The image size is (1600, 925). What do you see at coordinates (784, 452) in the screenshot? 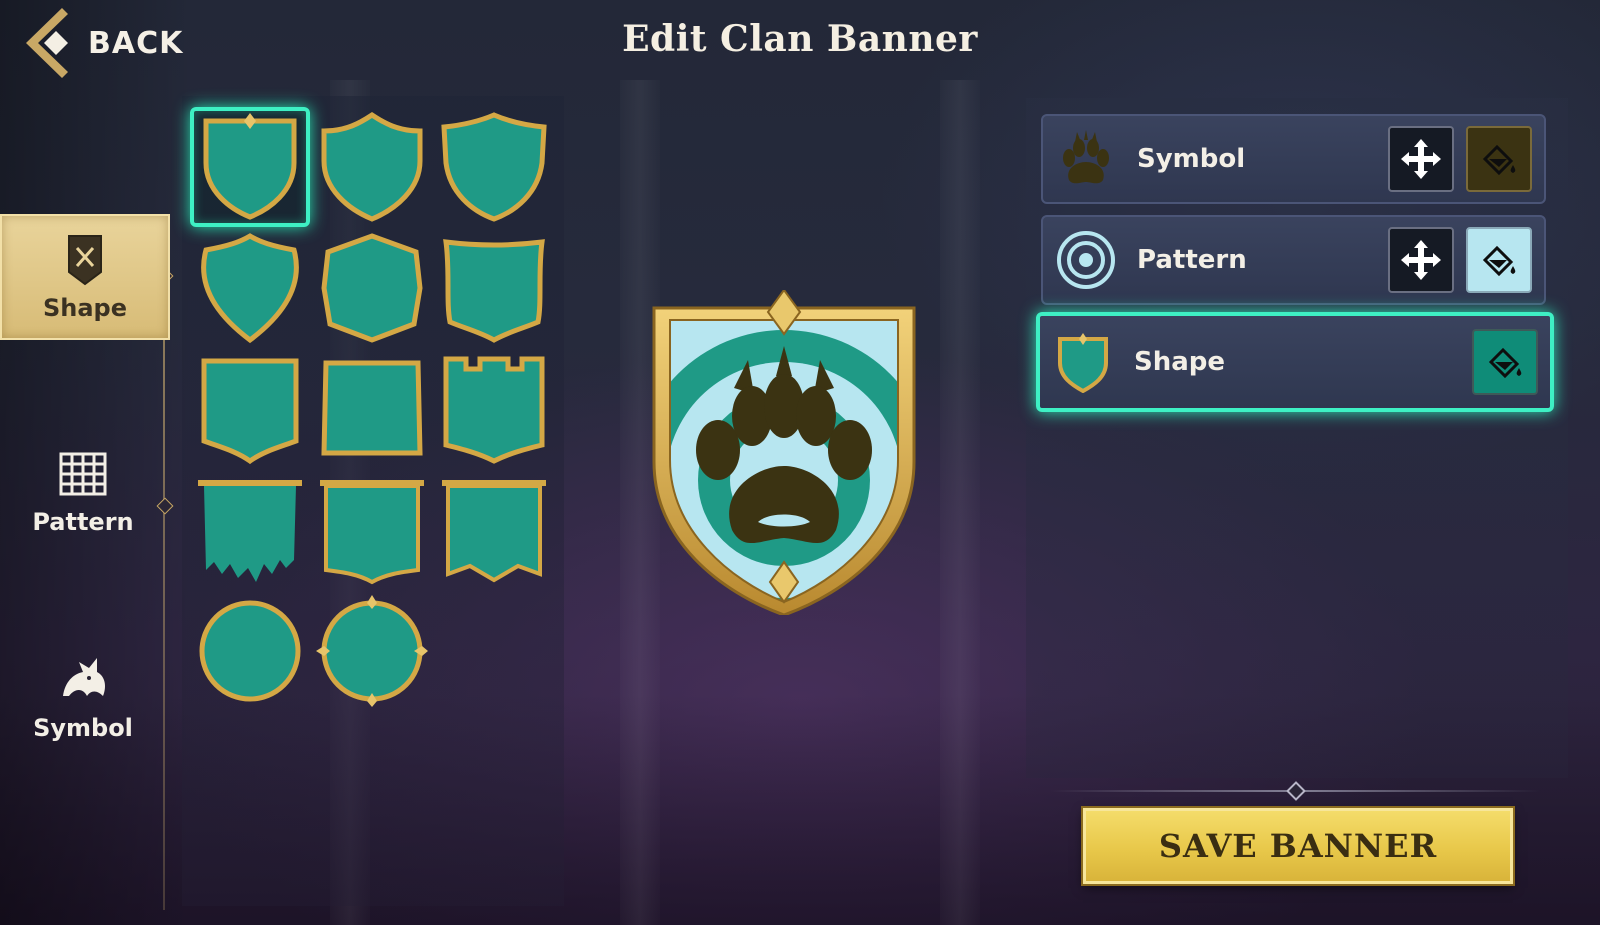
I see `banner-preview` at bounding box center [784, 452].